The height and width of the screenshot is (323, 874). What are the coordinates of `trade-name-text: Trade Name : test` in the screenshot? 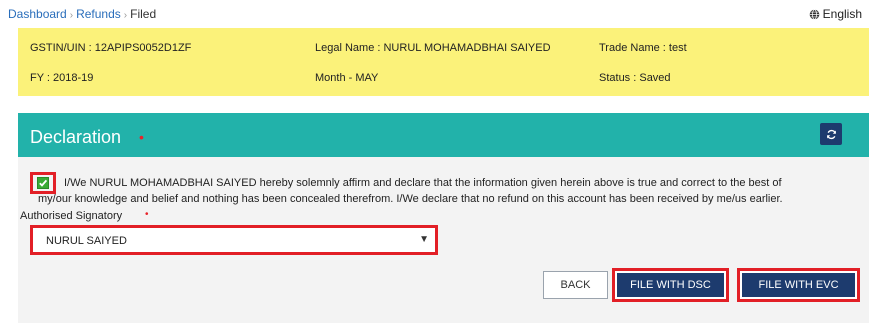 It's located at (643, 48).